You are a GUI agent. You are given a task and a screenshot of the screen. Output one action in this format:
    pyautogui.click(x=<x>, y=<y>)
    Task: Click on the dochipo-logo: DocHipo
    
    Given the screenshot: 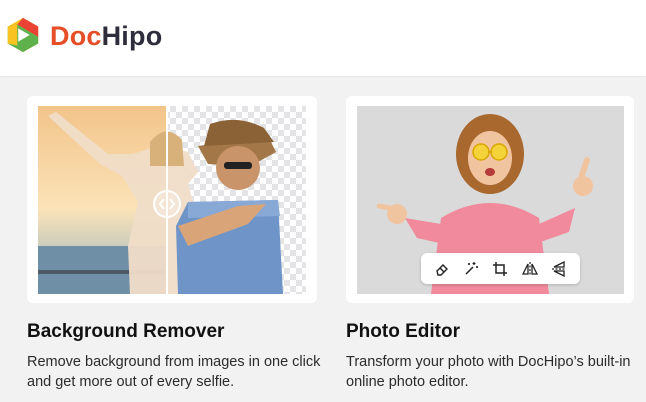 What is the action you would take?
    pyautogui.click(x=83, y=35)
    